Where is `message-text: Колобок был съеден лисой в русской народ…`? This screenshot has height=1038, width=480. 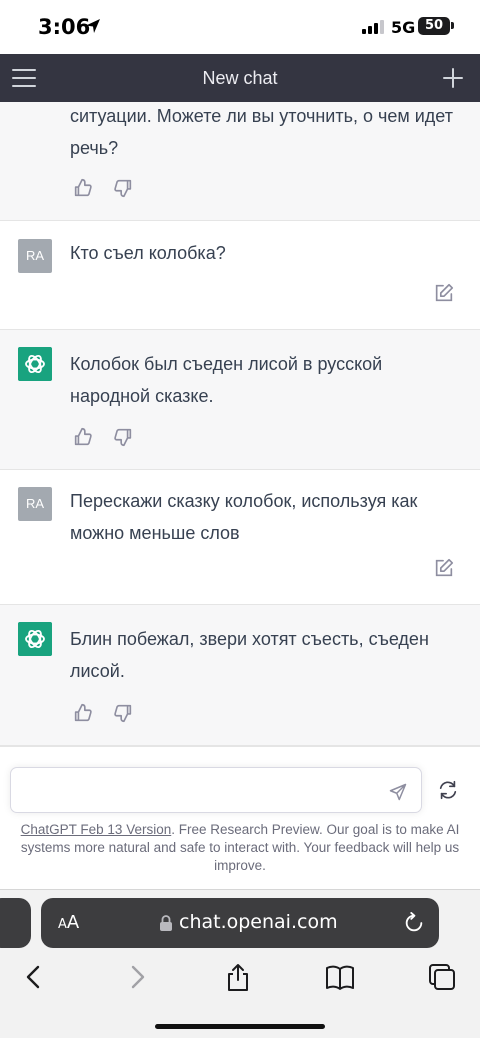
message-text: Колобок был съеден лисой в русской народ… is located at coordinates (226, 380).